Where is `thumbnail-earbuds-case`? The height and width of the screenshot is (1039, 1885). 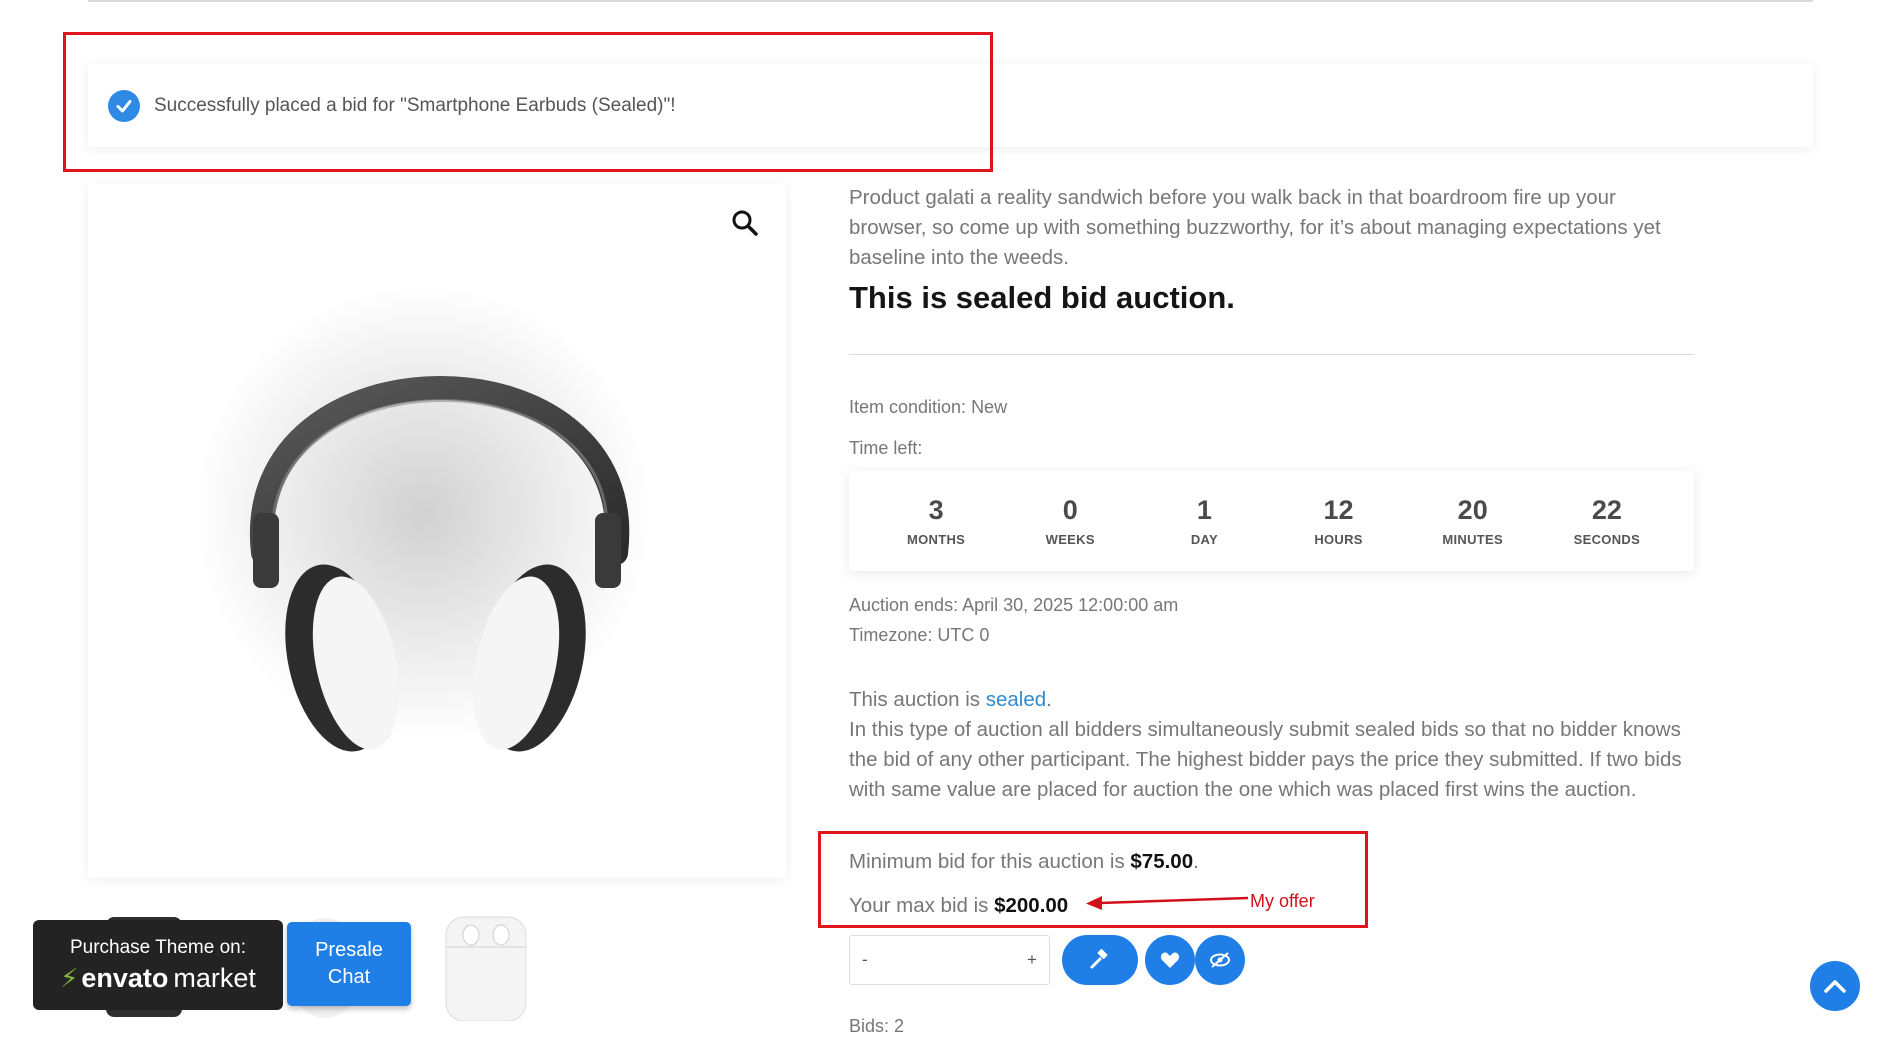 thumbnail-earbuds-case is located at coordinates (486, 968).